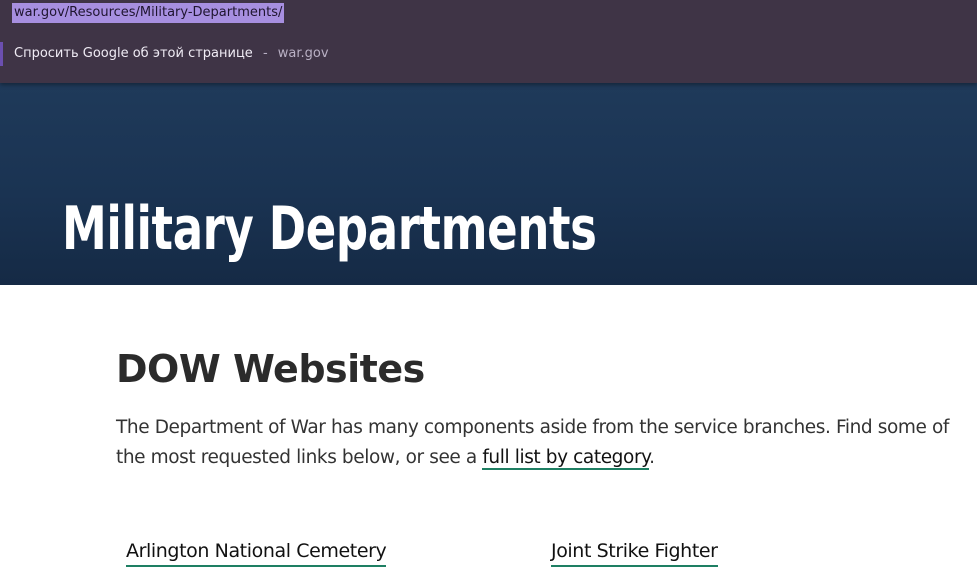  Describe the element at coordinates (270, 369) in the screenshot. I see `section-heading: DOW Websites` at that location.